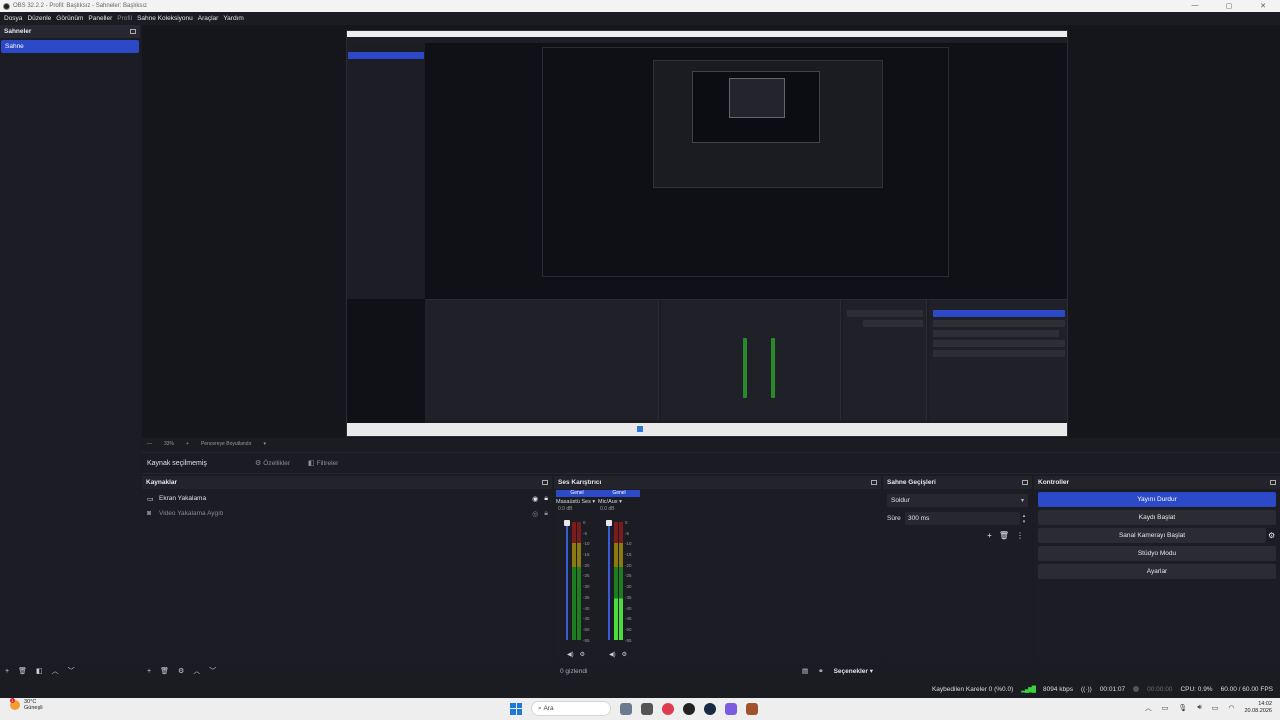 This screenshot has width=1280, height=720. I want to click on add-transition-icon: +, so click(989, 535).